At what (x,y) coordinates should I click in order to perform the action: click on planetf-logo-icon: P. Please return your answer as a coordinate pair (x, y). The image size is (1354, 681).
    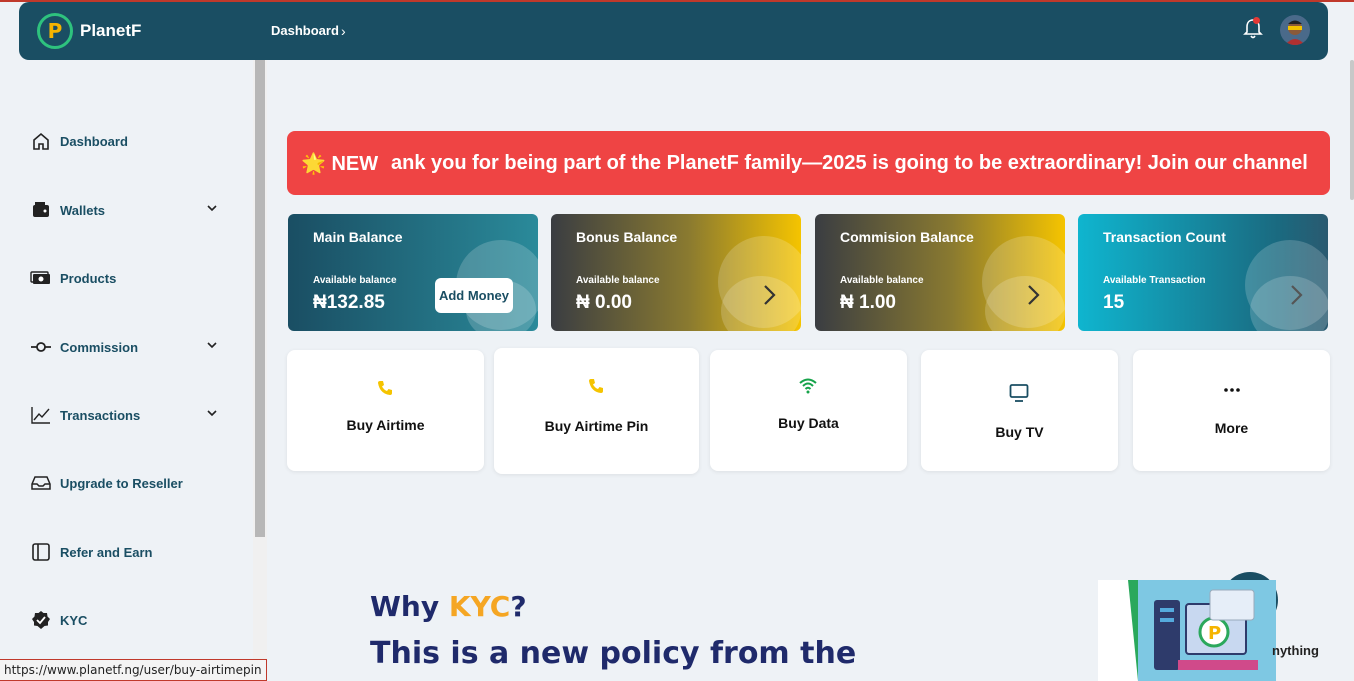
    Looking at the image, I should click on (55, 31).